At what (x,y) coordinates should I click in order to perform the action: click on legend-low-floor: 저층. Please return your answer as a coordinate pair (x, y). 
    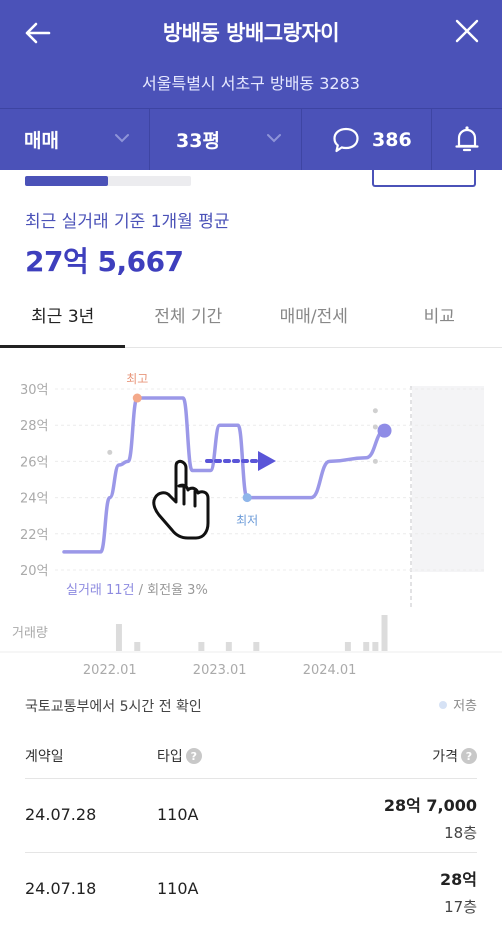
    Looking at the image, I should click on (458, 704).